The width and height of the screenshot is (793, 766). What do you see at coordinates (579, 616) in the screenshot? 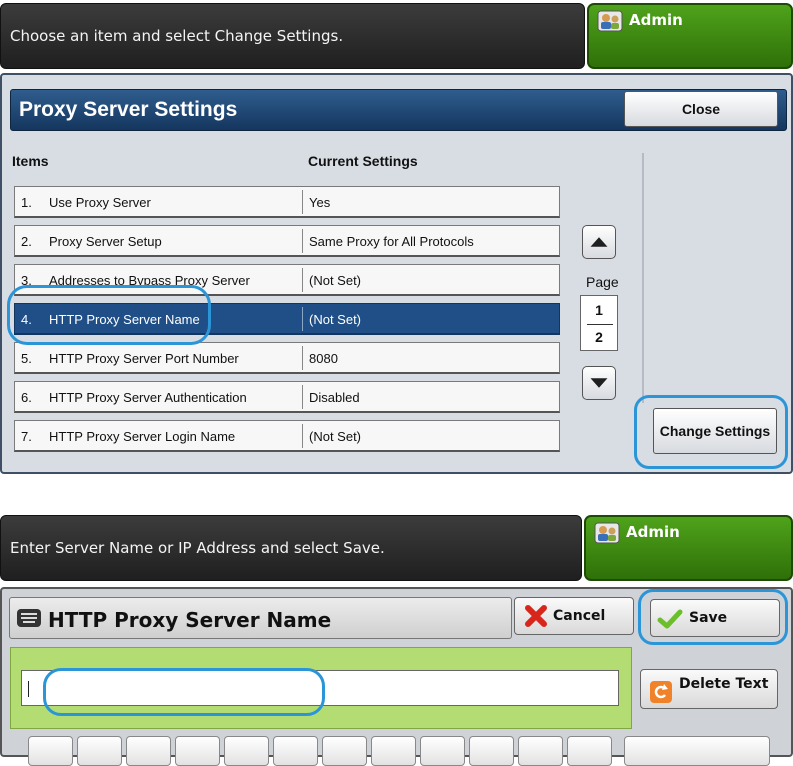
I see `cancel-label: Cancel` at bounding box center [579, 616].